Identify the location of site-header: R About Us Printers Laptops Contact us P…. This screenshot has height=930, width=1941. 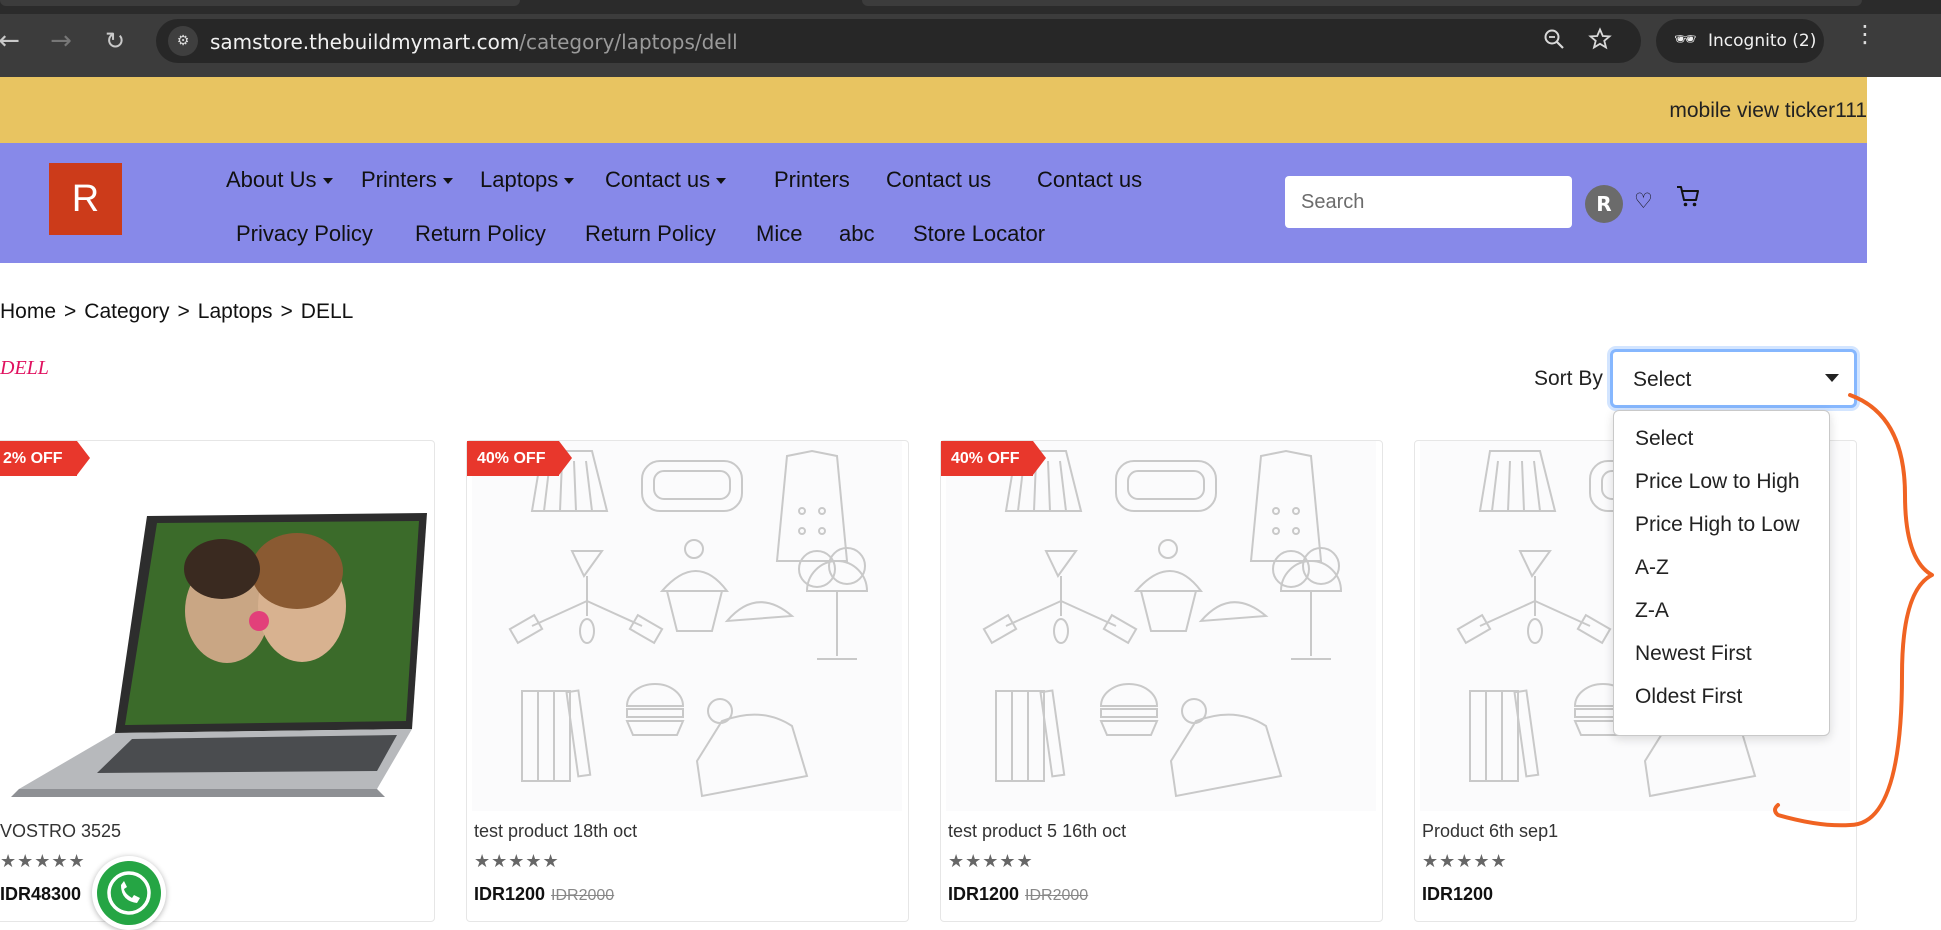
(933, 203).